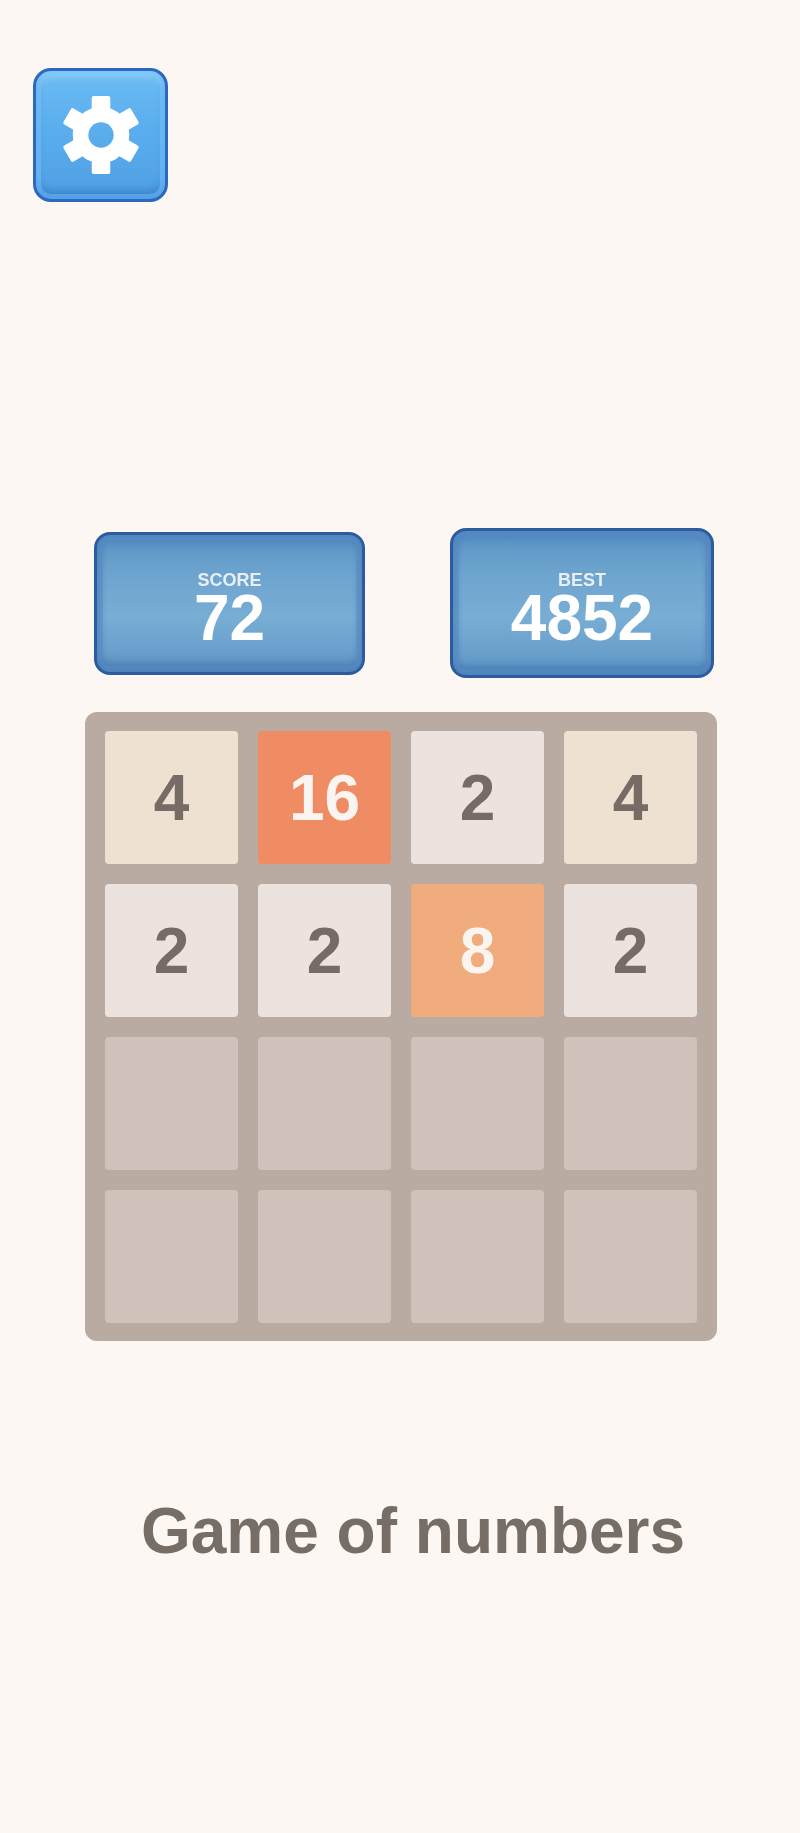 Image resolution: width=800 pixels, height=1833 pixels. I want to click on settings-button, so click(100, 135).